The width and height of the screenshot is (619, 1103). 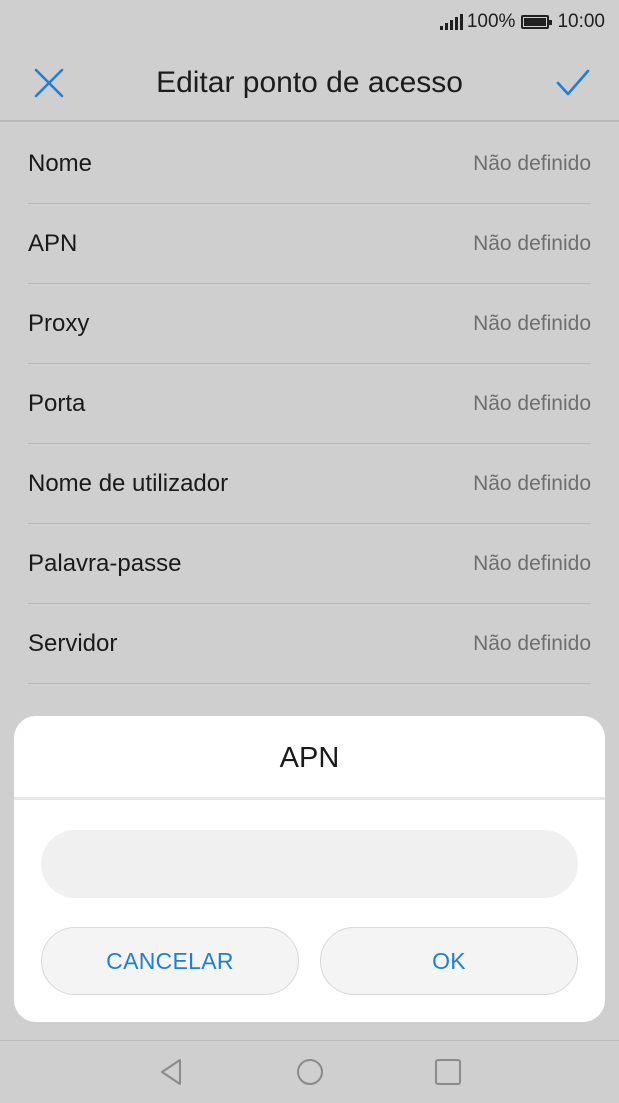 What do you see at coordinates (105, 563) in the screenshot?
I see `setting-label: Palavra-passe` at bounding box center [105, 563].